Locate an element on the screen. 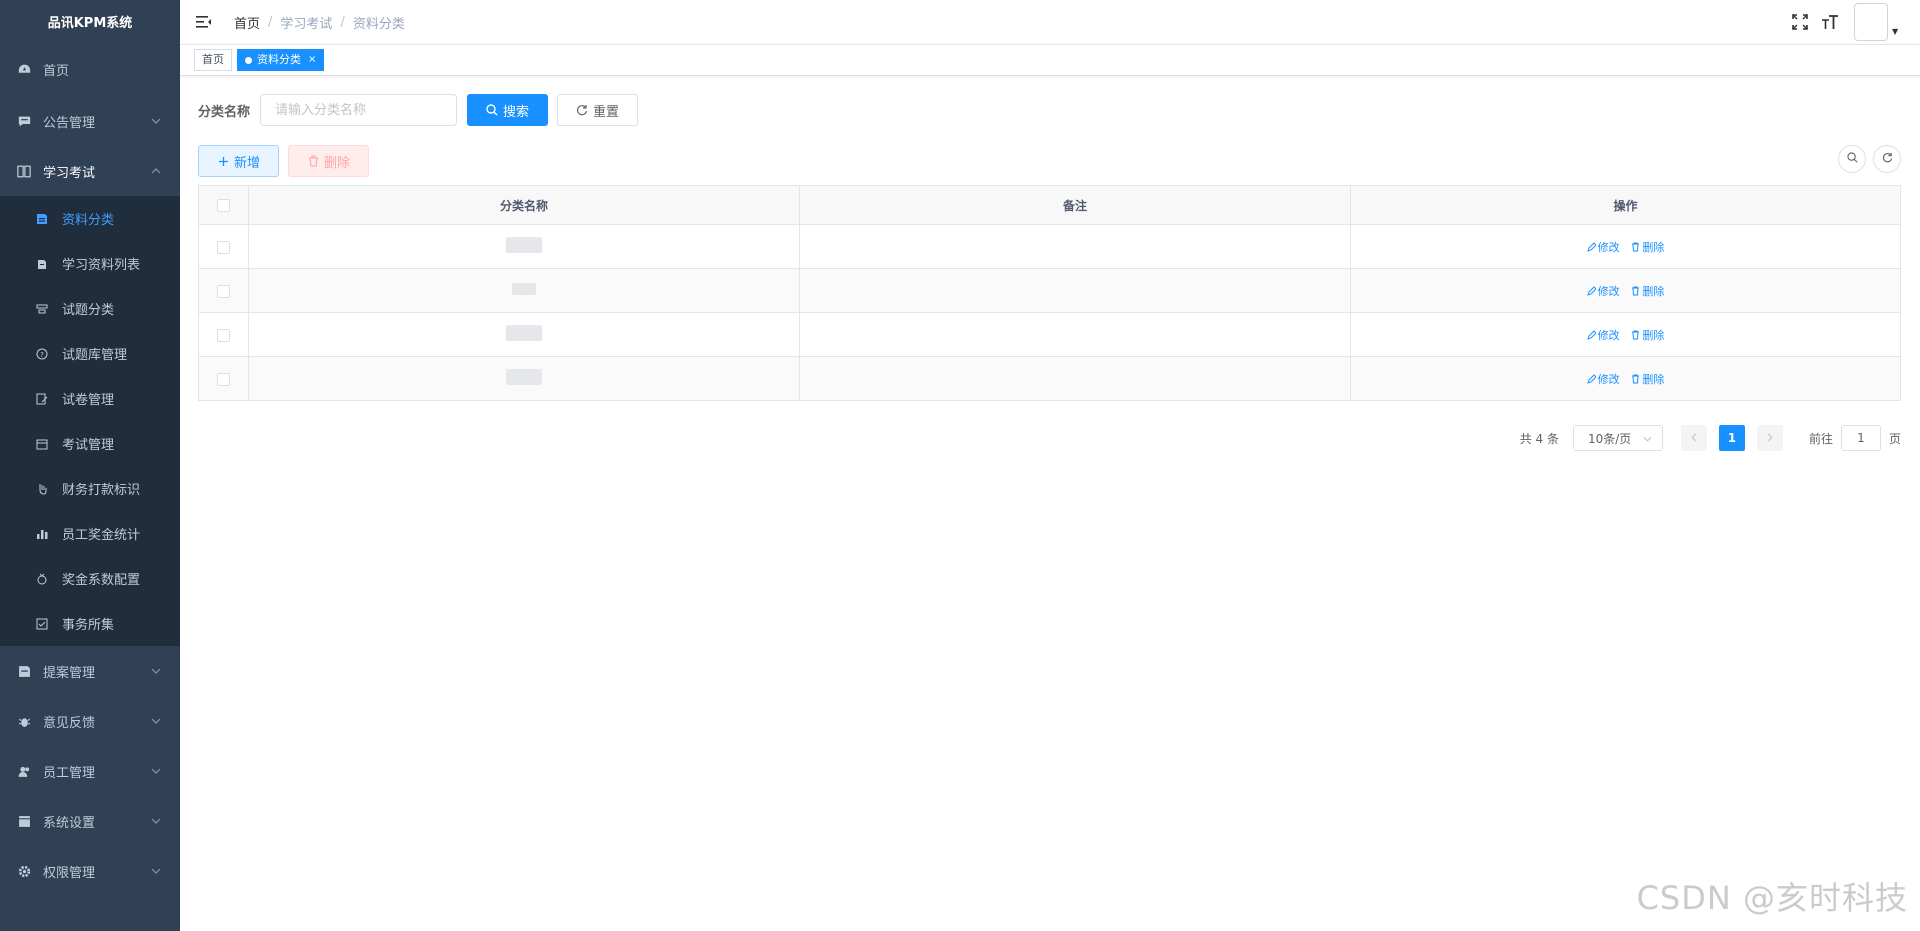 The height and width of the screenshot is (931, 1920). breadcrumb-home: 首页 is located at coordinates (247, 22).